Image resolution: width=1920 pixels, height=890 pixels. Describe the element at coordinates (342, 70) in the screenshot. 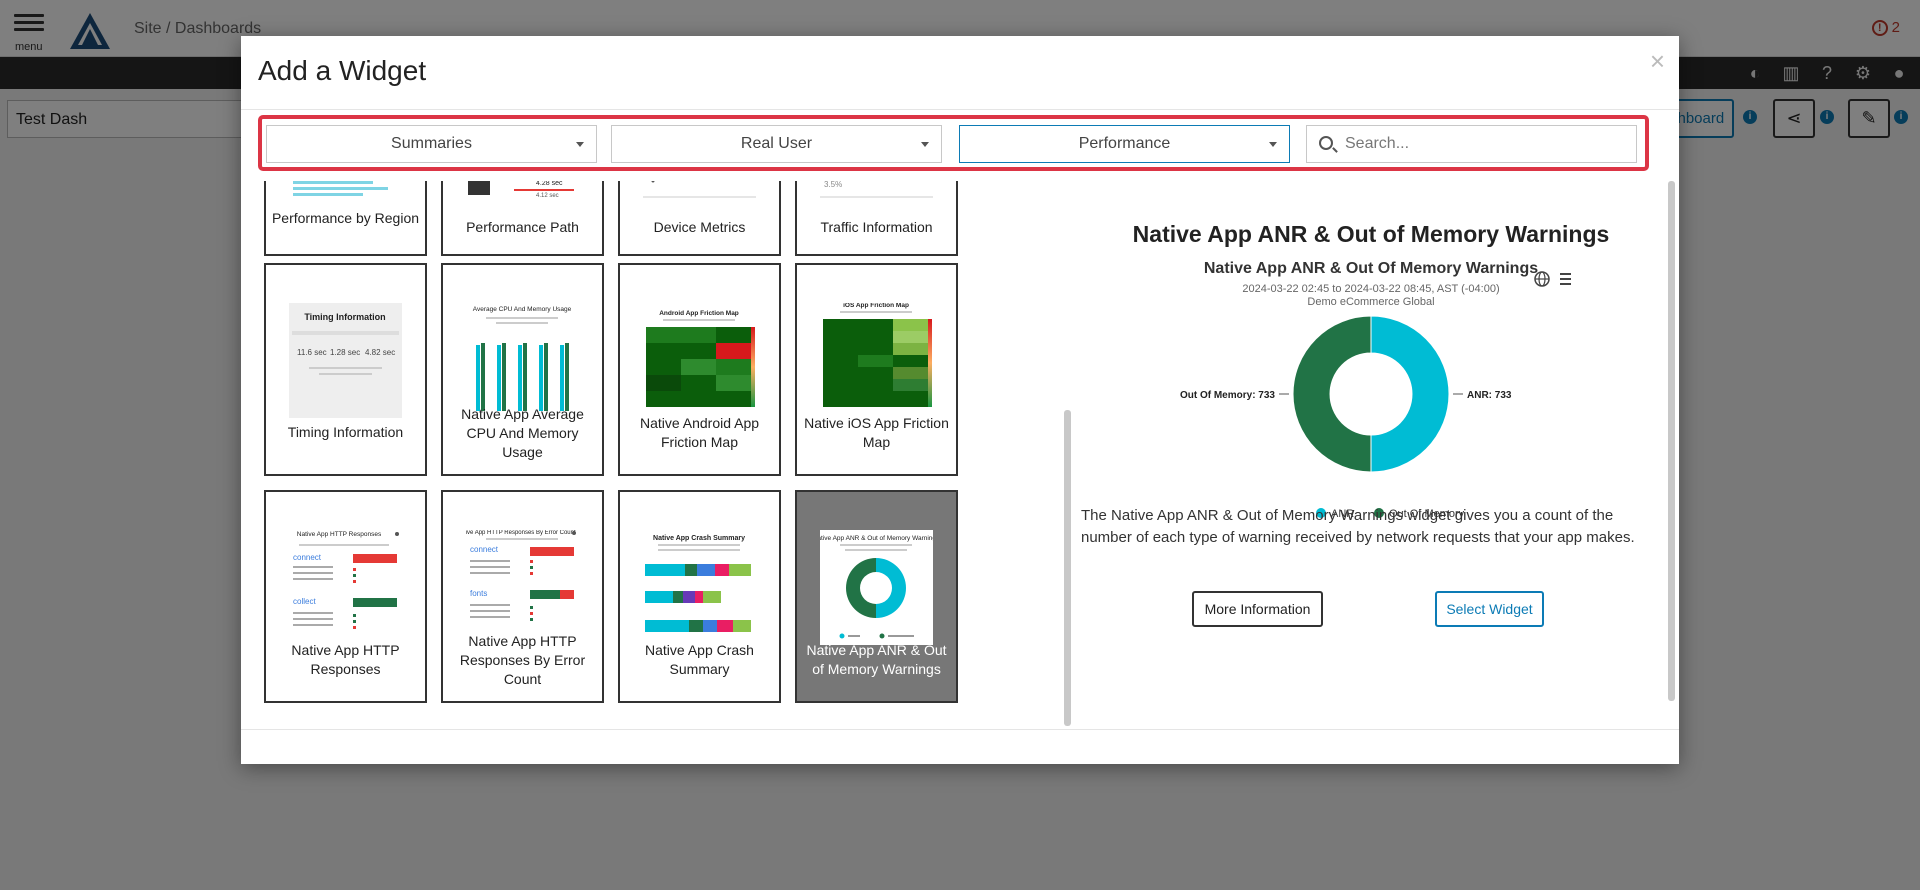

I see `modal-title: Add a Widget` at that location.